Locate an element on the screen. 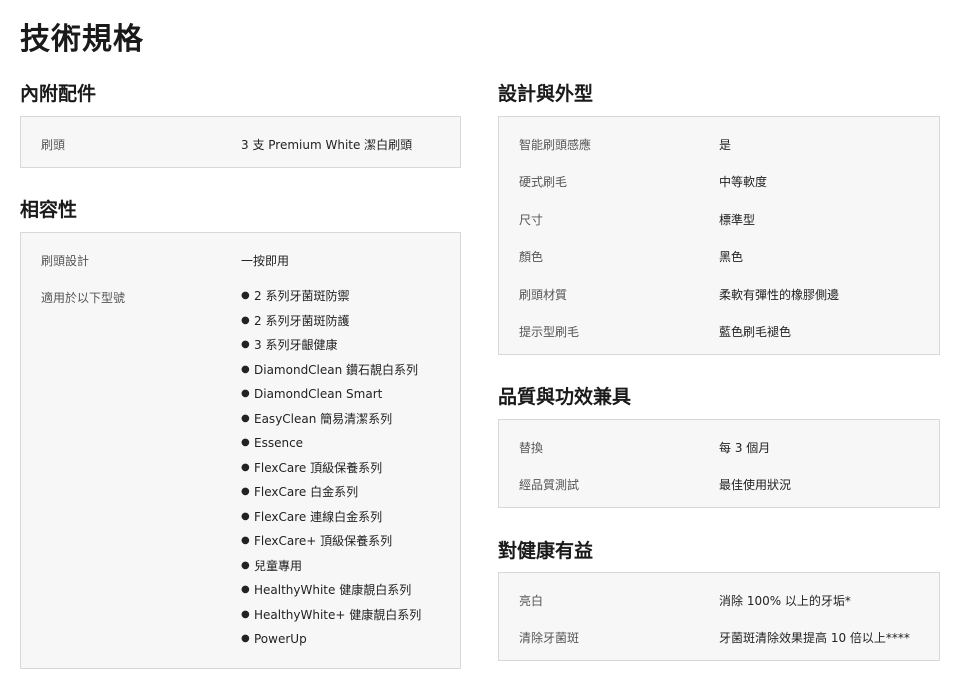 This screenshot has height=685, width=960. list-item: ● EasyClean 簡易清潔系列 is located at coordinates (331, 424).